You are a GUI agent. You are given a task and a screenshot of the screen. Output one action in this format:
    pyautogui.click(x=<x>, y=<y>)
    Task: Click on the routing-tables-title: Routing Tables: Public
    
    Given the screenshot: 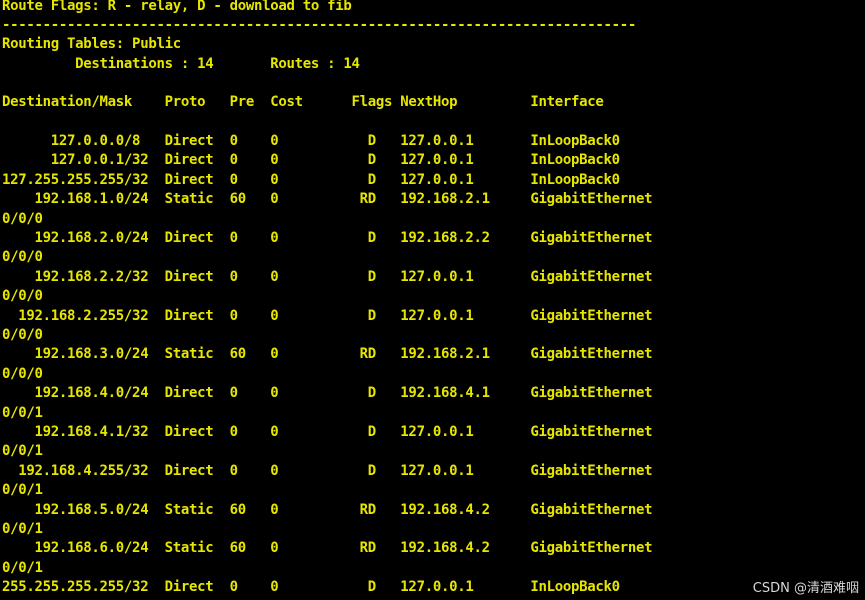 What is the action you would take?
    pyautogui.click(x=91, y=44)
    